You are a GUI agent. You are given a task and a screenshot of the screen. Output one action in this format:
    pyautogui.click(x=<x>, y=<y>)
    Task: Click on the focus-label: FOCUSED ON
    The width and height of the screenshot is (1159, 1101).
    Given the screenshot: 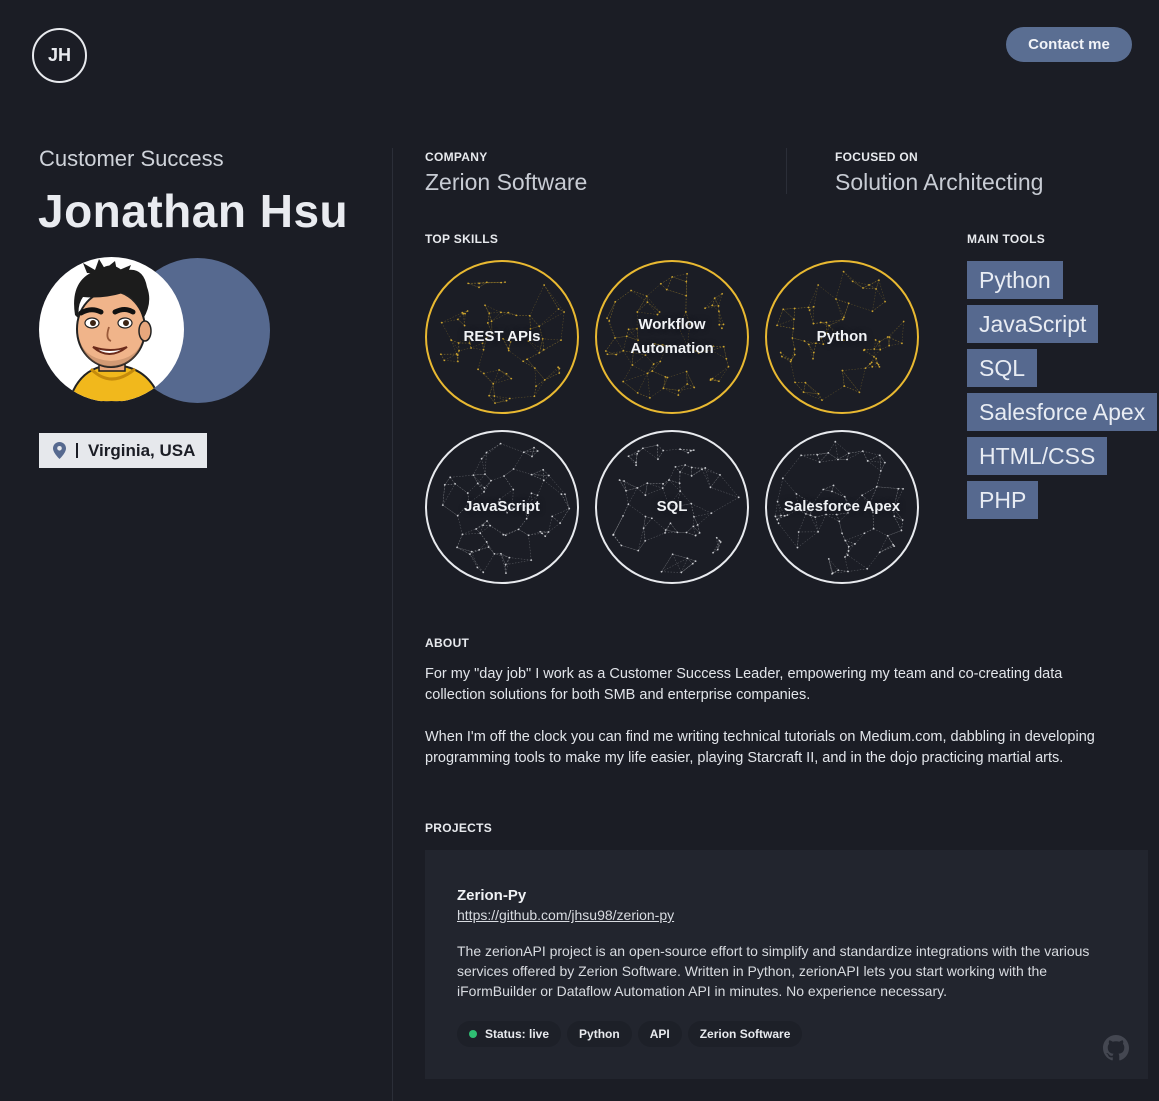 What is the action you would take?
    pyautogui.click(x=877, y=157)
    